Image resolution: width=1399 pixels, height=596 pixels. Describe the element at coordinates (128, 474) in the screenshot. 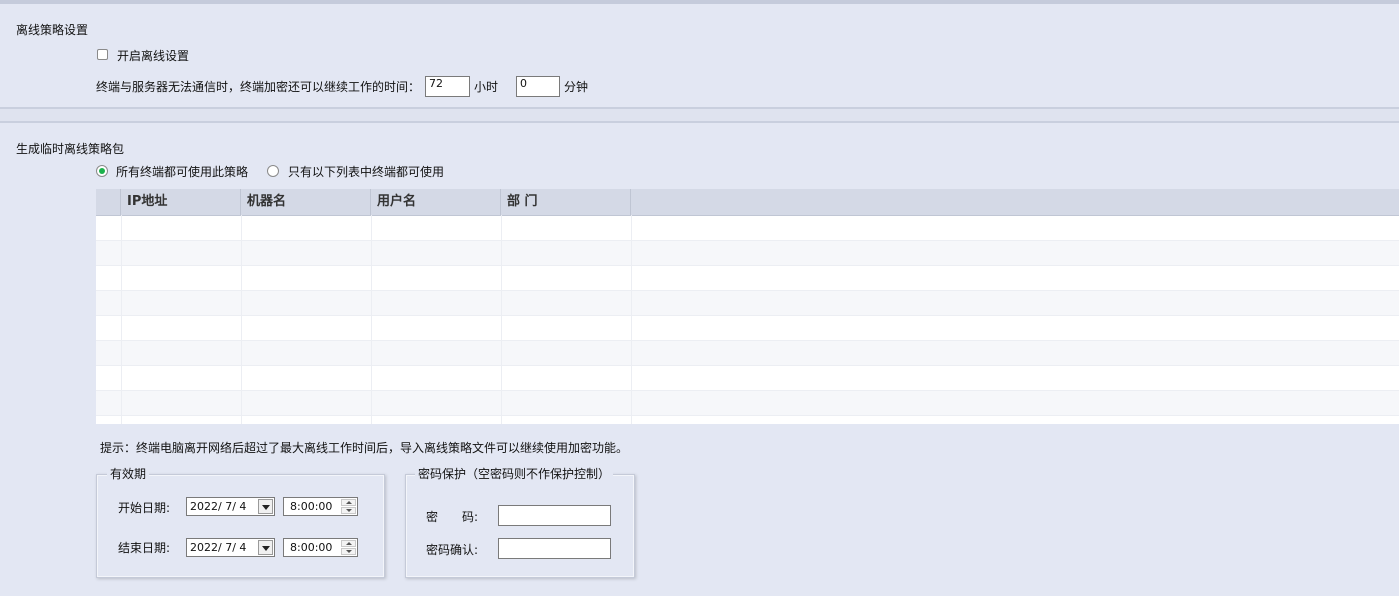

I see `validity-legend: 有效期` at that location.